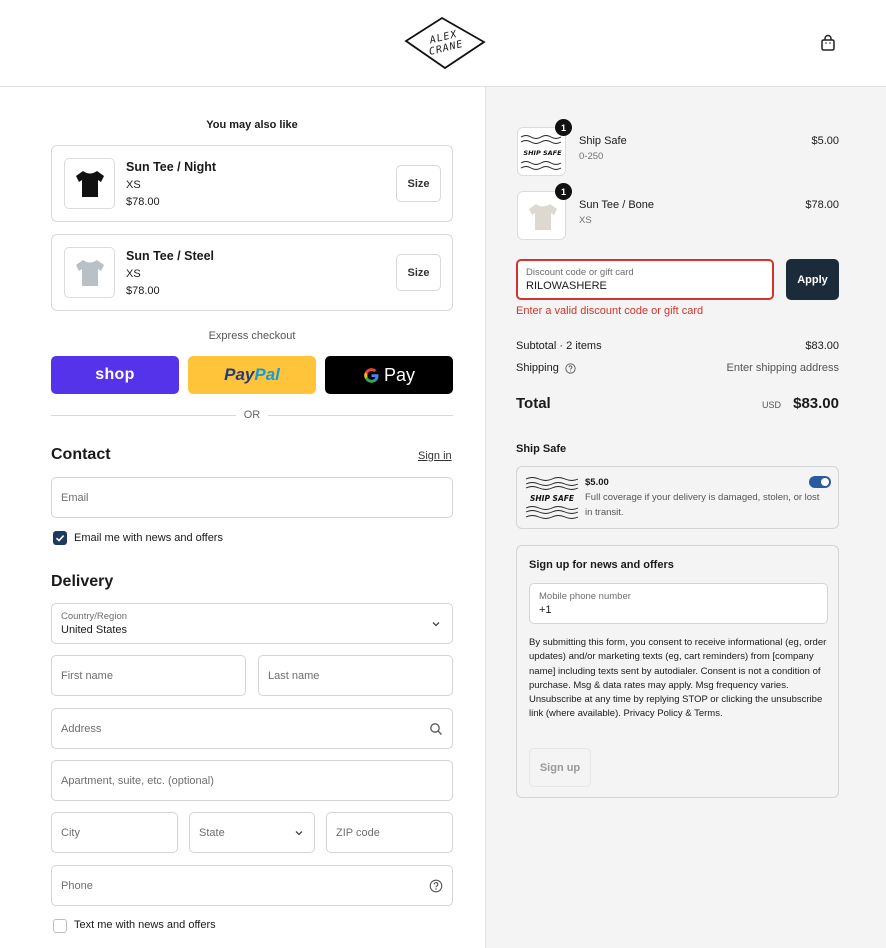  Describe the element at coordinates (252, 728) in the screenshot. I see `address-field: Address` at that location.